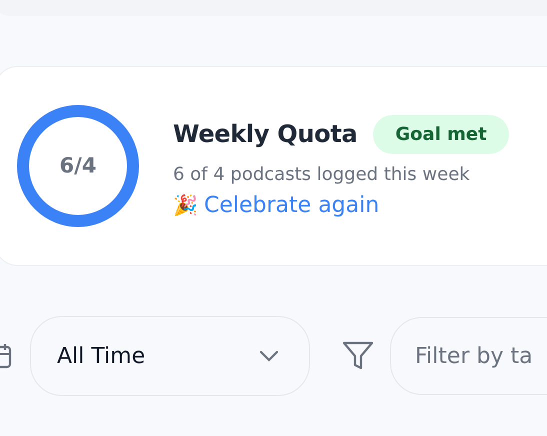 This screenshot has width=547, height=436. I want to click on quota-summary: 6 of 4 podcasts logged this week, so click(322, 174).